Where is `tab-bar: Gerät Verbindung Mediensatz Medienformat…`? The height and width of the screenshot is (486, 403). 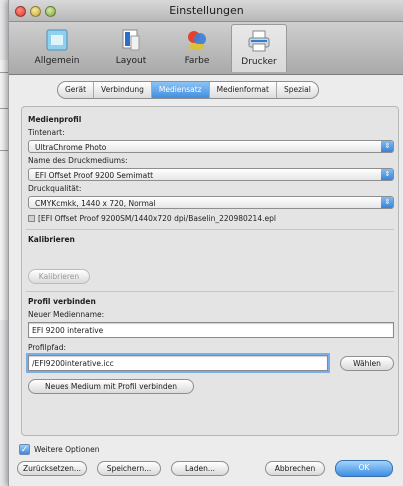 tab-bar: Gerät Verbindung Mediensatz Medienformat… is located at coordinates (188, 90).